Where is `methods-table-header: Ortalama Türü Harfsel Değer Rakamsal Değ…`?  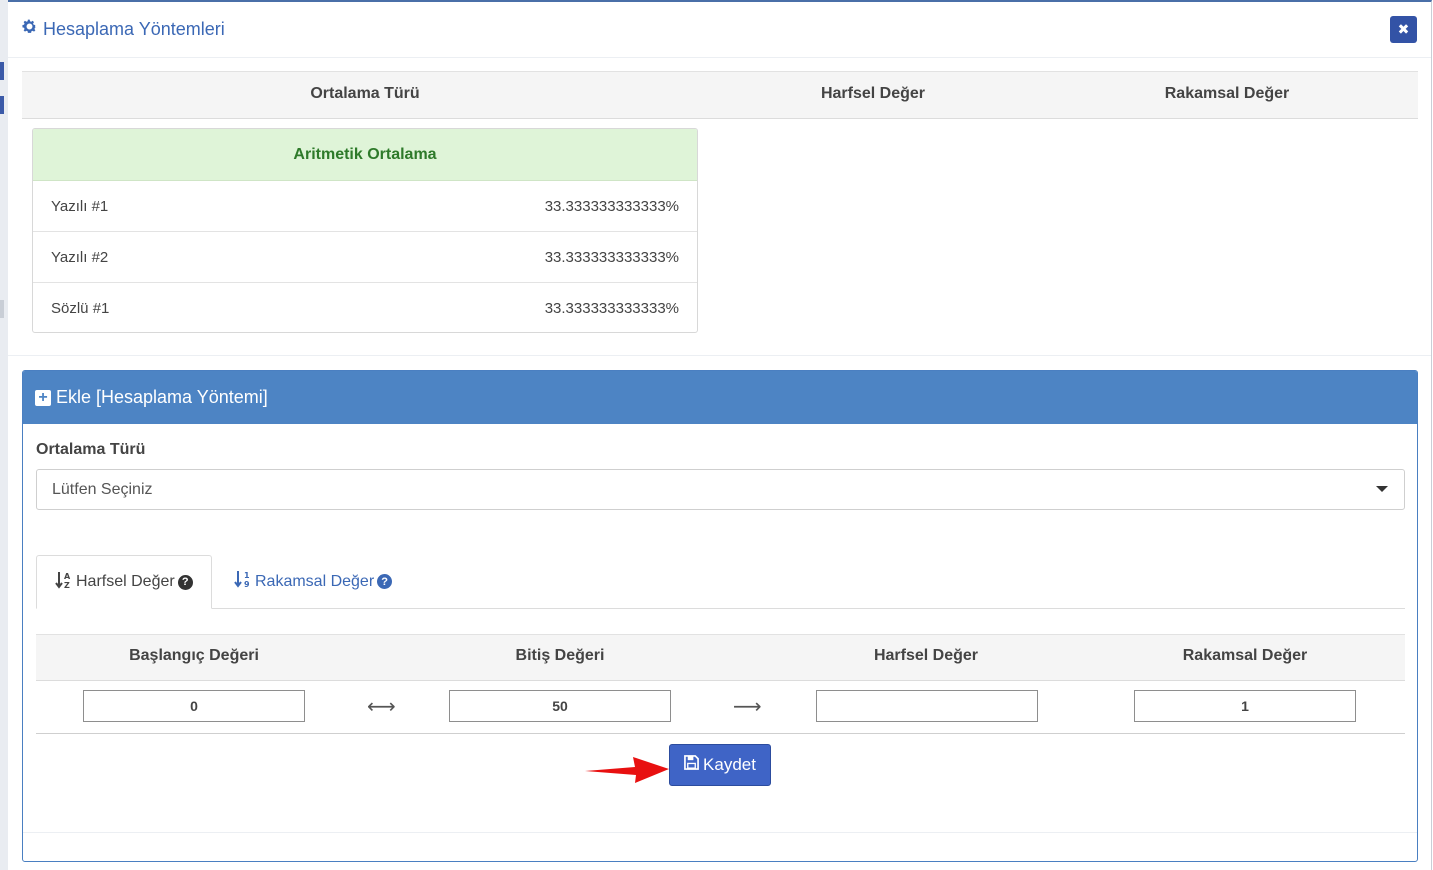
methods-table-header: Ortalama Türü Harfsel Değer Rakamsal Değ… is located at coordinates (720, 95).